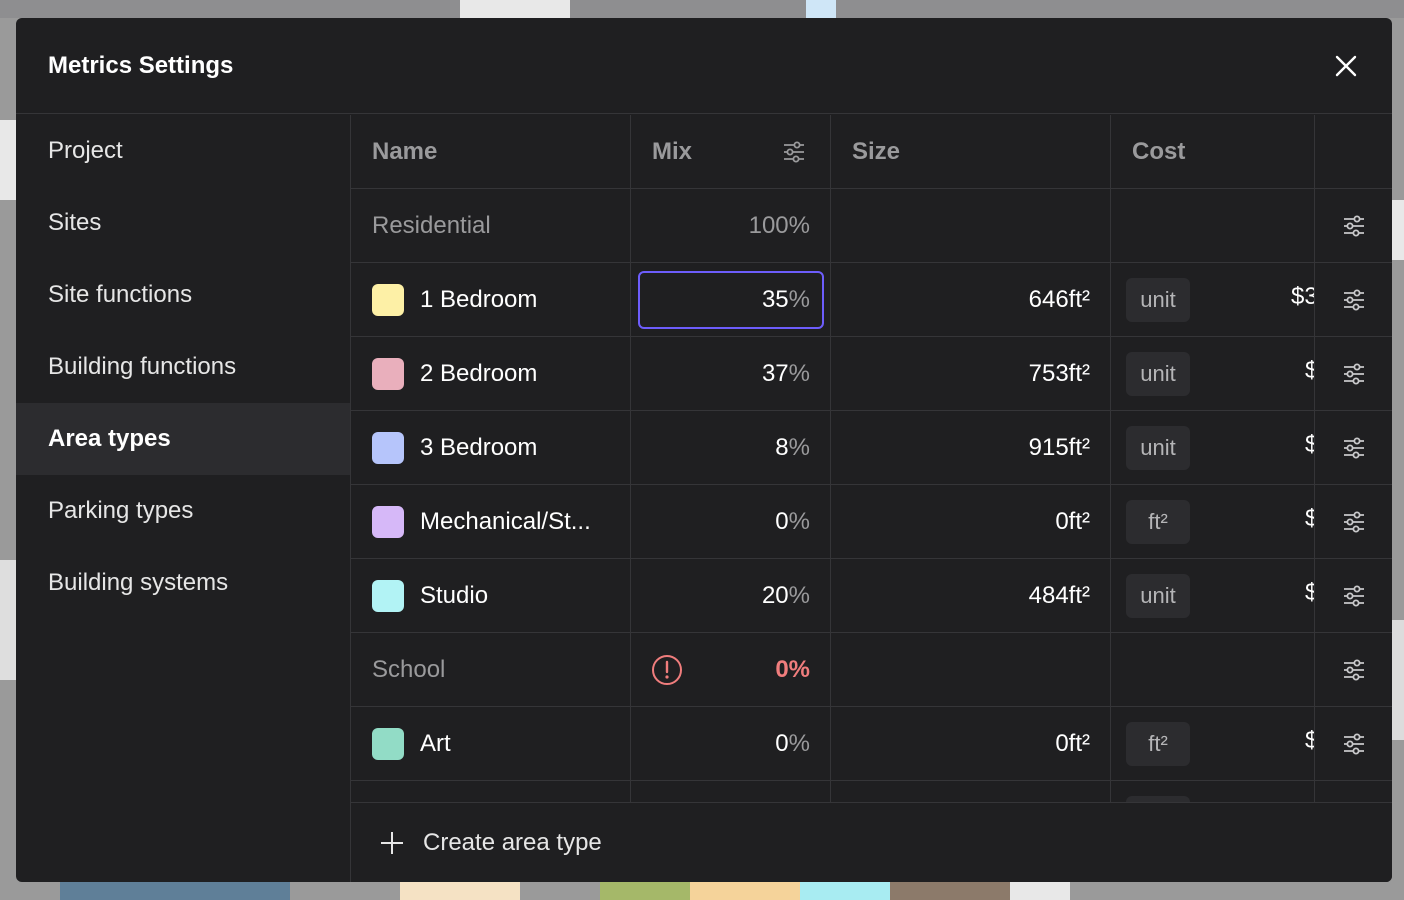  What do you see at coordinates (667, 670) in the screenshot?
I see `warning-icon` at bounding box center [667, 670].